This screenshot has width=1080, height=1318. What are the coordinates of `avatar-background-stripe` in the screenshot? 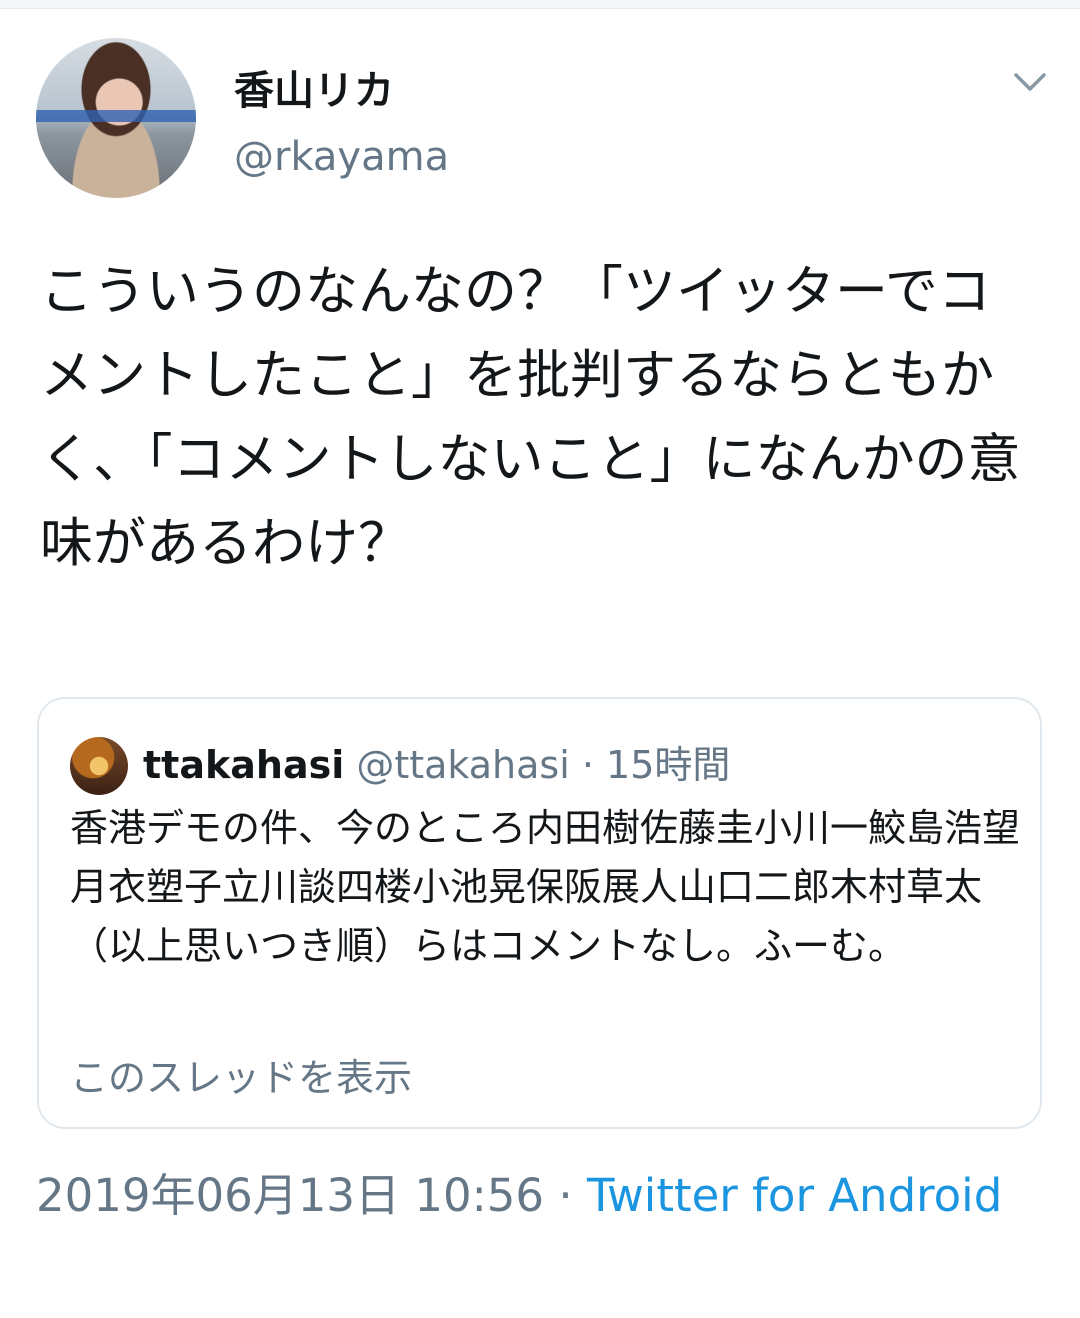 It's located at (116, 116).